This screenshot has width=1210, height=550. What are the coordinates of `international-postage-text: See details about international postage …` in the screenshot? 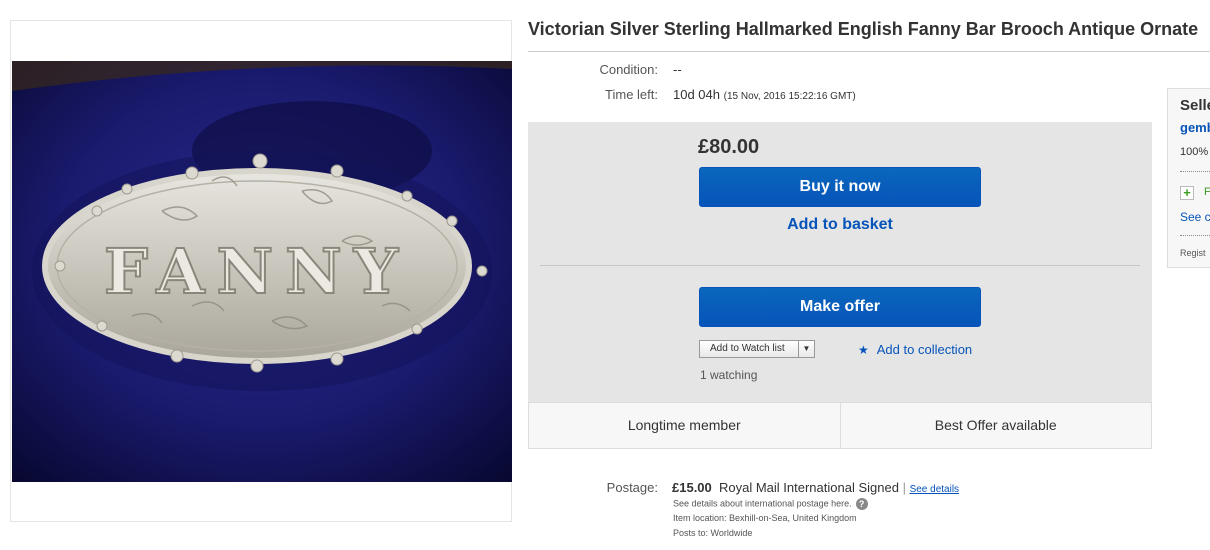 It's located at (762, 503).